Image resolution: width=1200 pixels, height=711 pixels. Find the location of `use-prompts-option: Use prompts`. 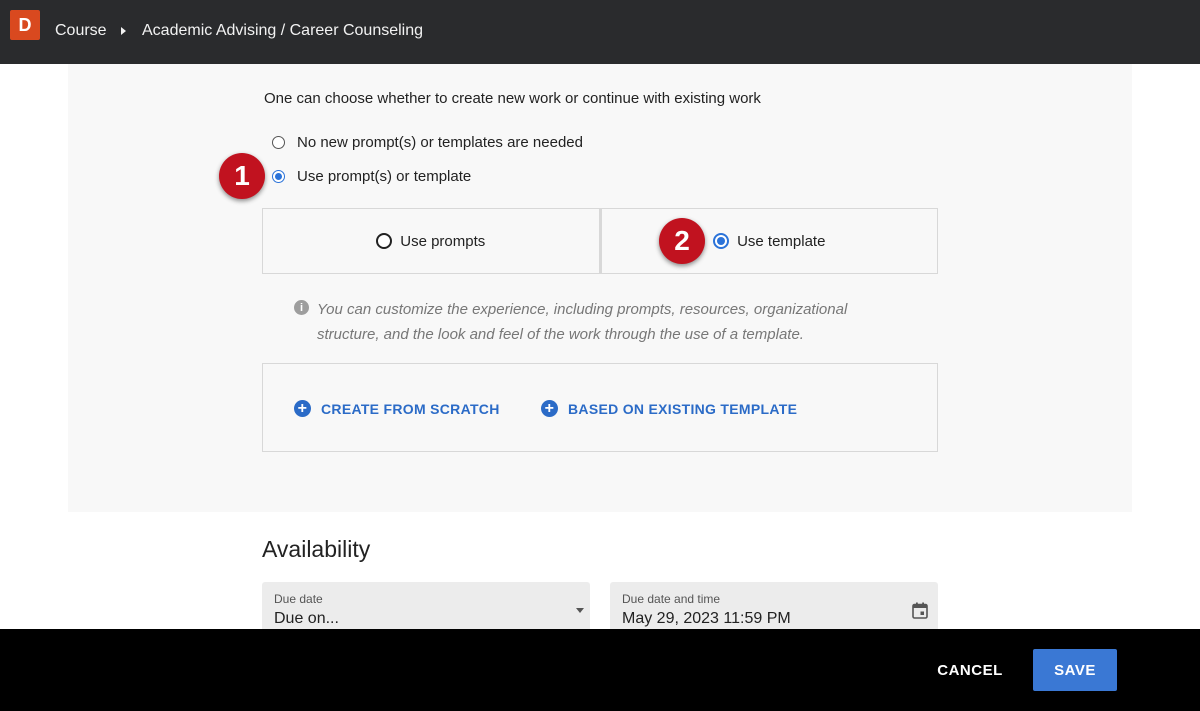

use-prompts-option: Use prompts is located at coordinates (431, 241).